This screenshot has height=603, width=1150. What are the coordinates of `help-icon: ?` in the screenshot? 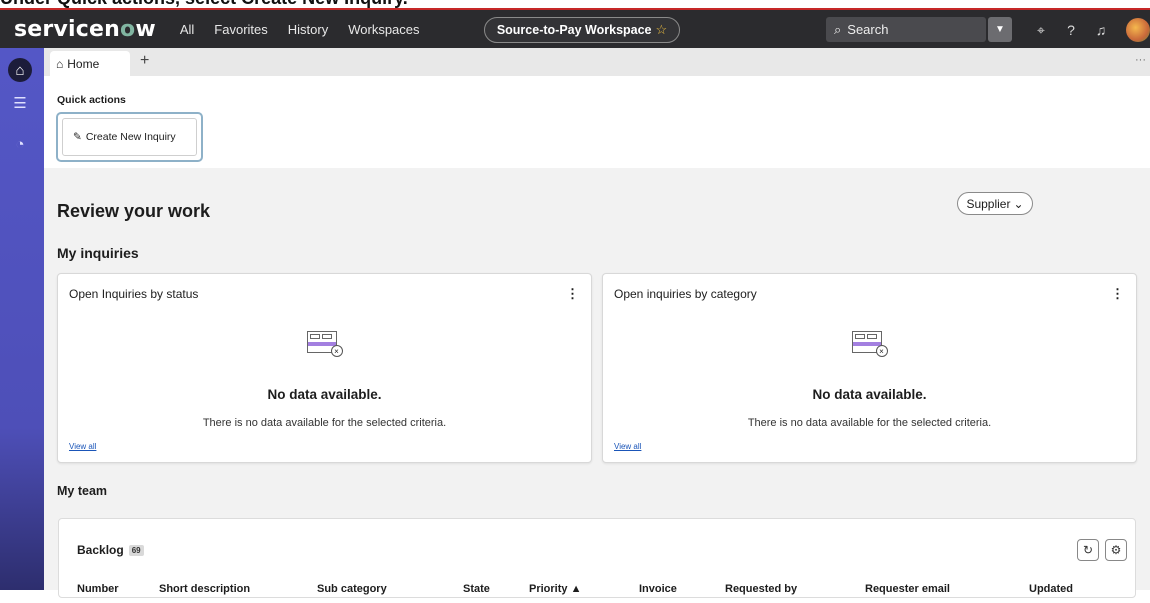 It's located at (1071, 30).